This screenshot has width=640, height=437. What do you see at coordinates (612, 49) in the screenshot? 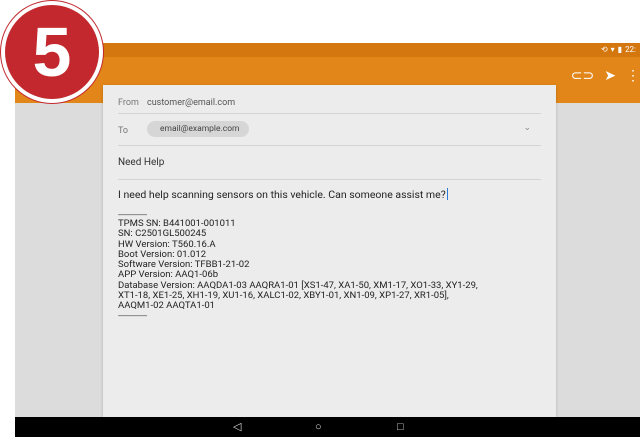
I see `wifi-icon: ▾` at bounding box center [612, 49].